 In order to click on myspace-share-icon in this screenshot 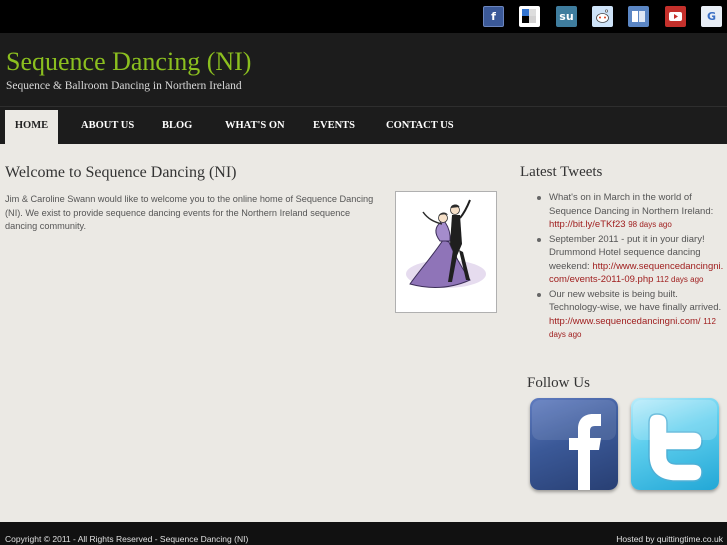, I will do `click(638, 16)`.